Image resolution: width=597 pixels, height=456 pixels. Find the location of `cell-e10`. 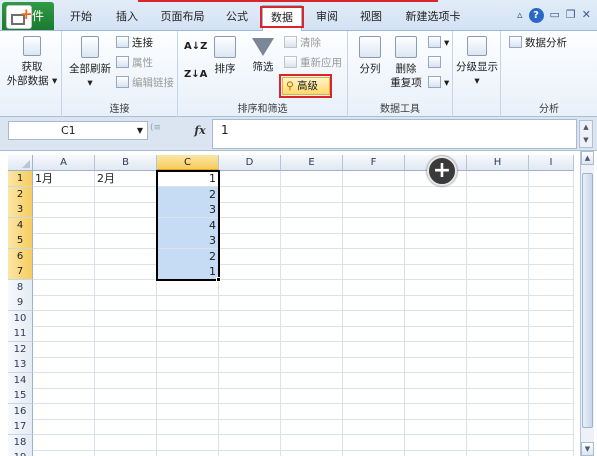

cell-e10 is located at coordinates (312, 318).